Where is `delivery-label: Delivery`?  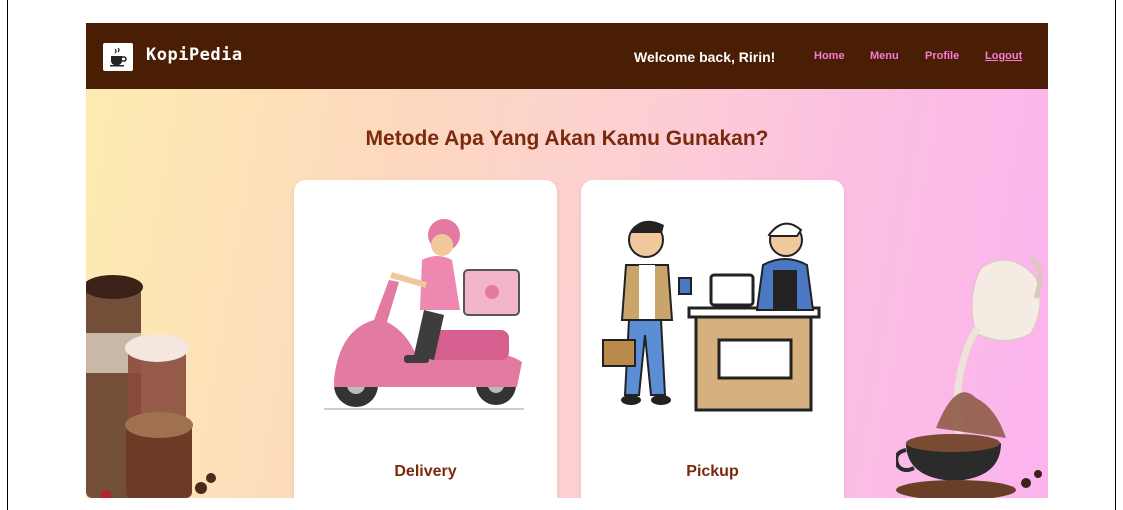 delivery-label: Delivery is located at coordinates (425, 471).